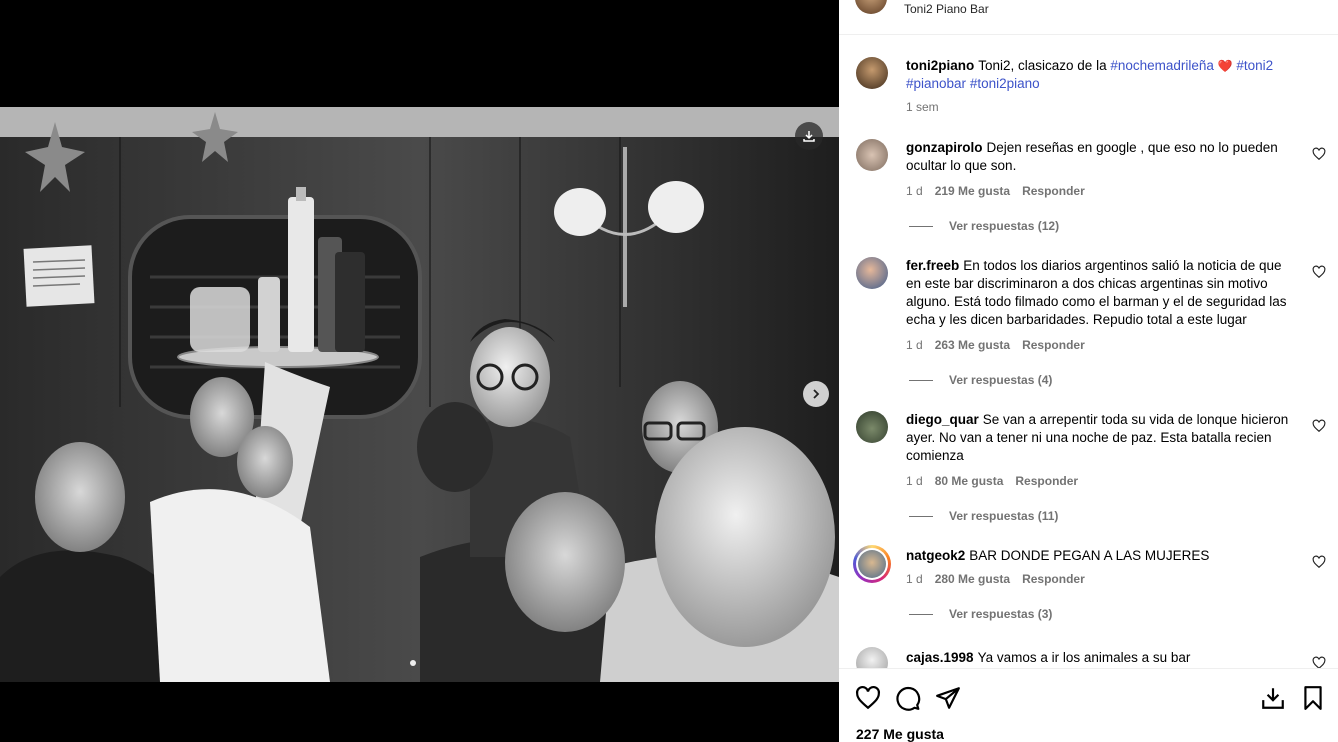 The height and width of the screenshot is (742, 1338). I want to click on comment-username: gonzapirolo, so click(944, 147).